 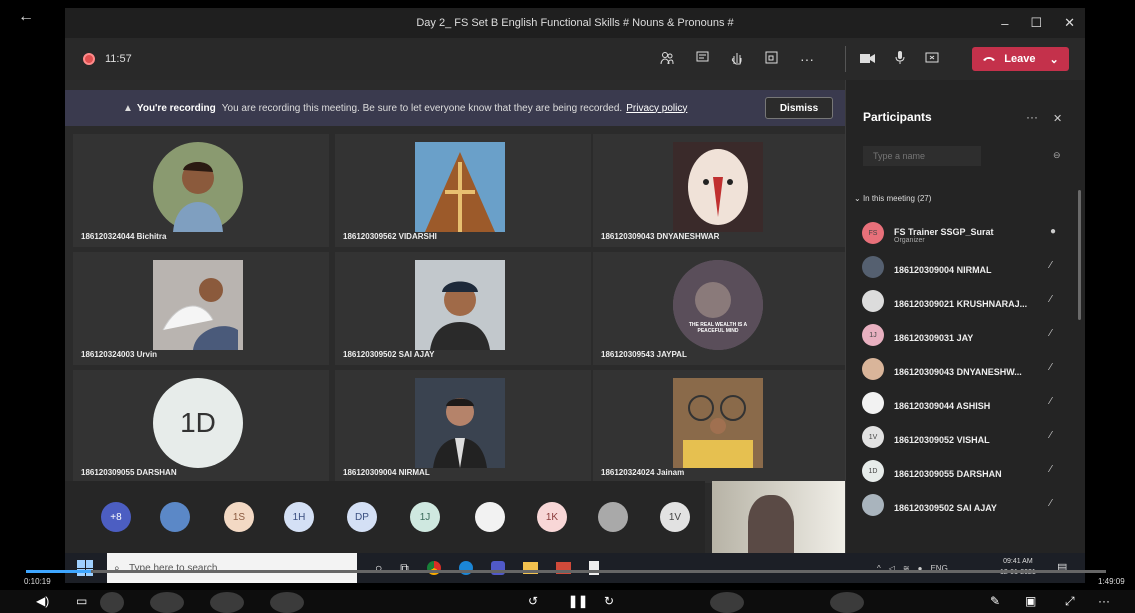 What do you see at coordinates (1020, 59) in the screenshot?
I see `leave-button: Leave ⌄` at bounding box center [1020, 59].